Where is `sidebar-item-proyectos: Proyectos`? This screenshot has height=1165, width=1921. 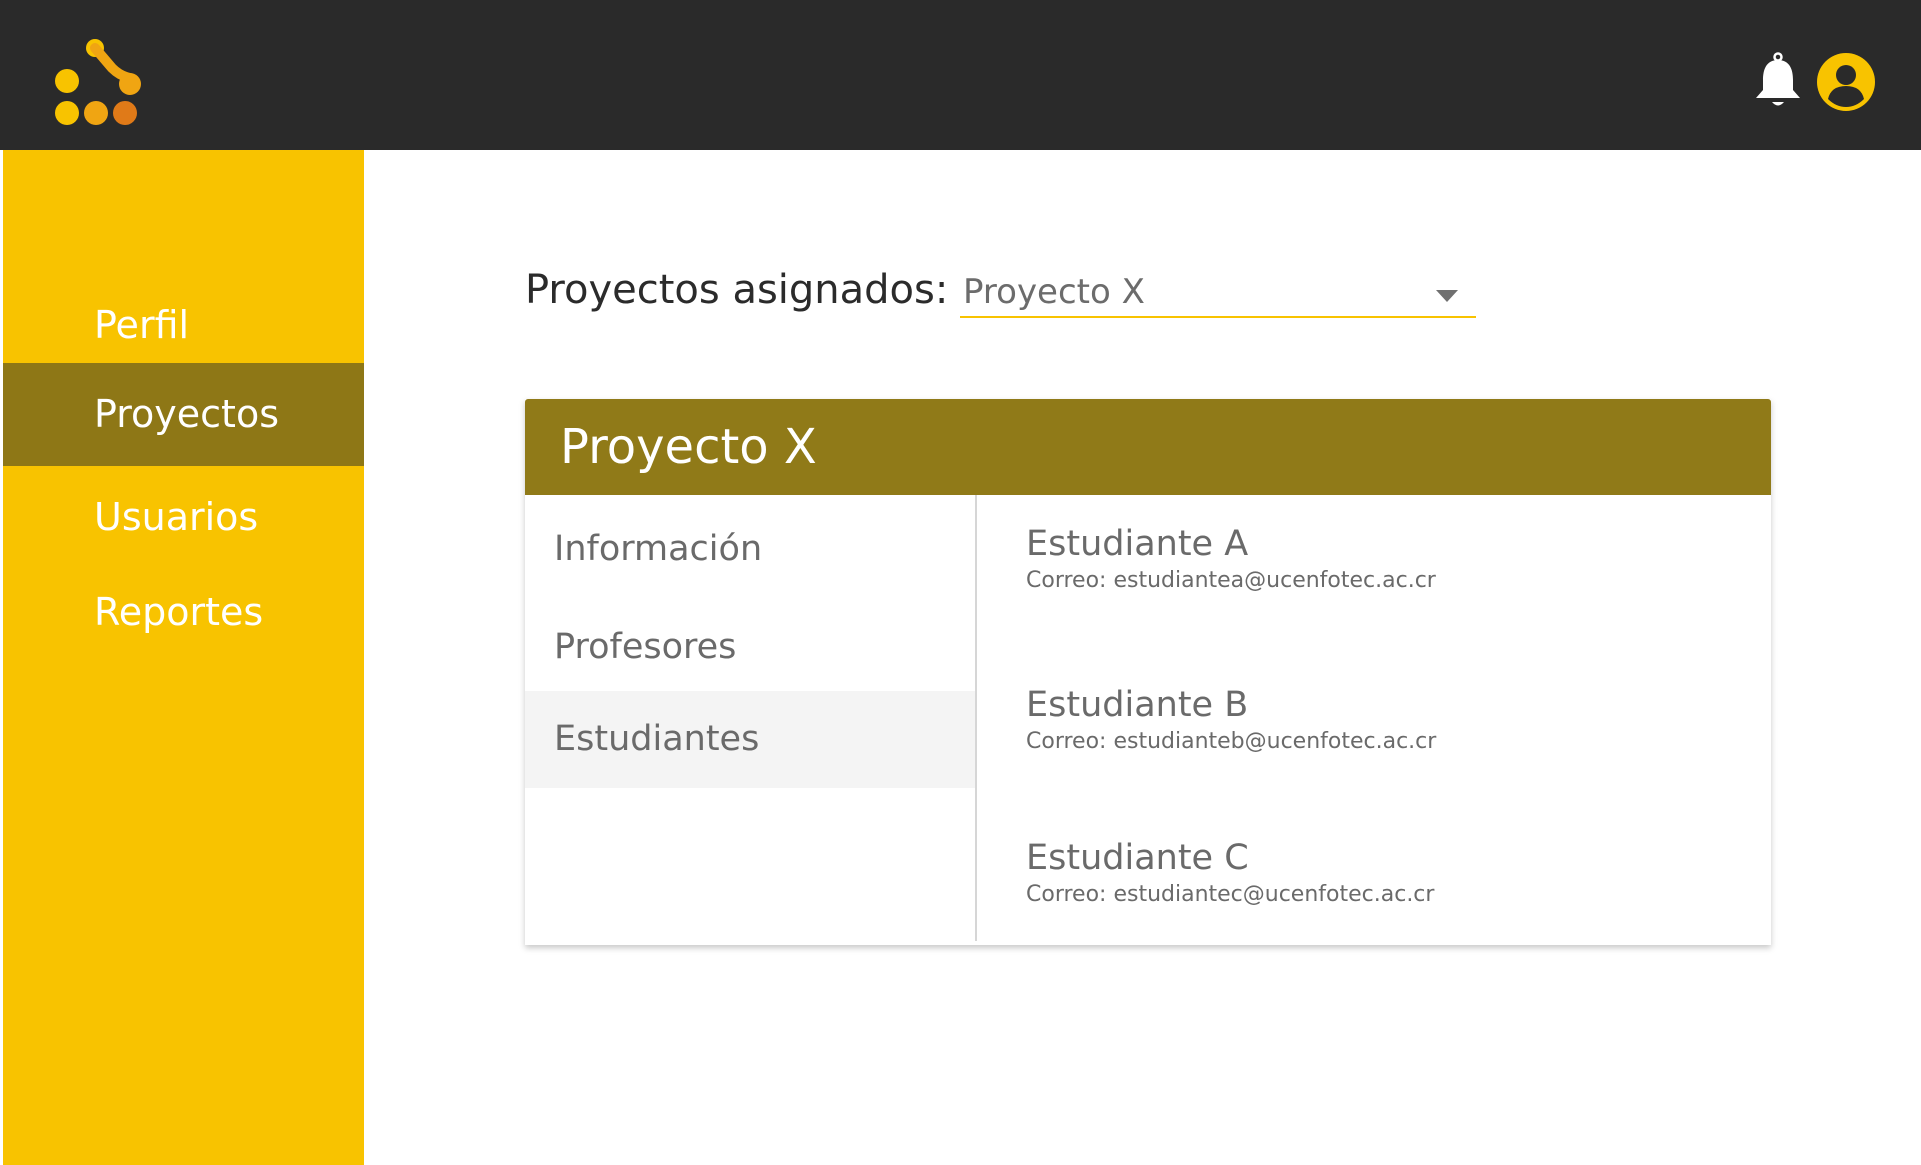
sidebar-item-proyectos: Proyectos is located at coordinates (183, 414).